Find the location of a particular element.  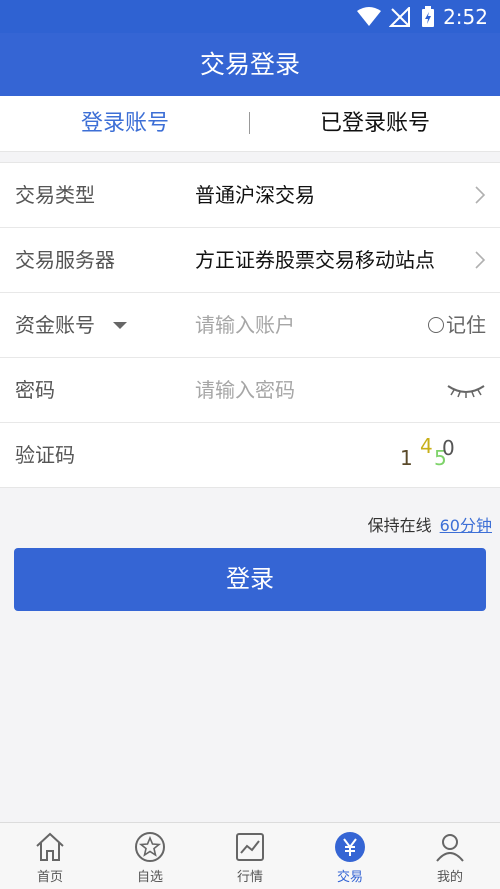

eye-closed-icon is located at coordinates (466, 390).